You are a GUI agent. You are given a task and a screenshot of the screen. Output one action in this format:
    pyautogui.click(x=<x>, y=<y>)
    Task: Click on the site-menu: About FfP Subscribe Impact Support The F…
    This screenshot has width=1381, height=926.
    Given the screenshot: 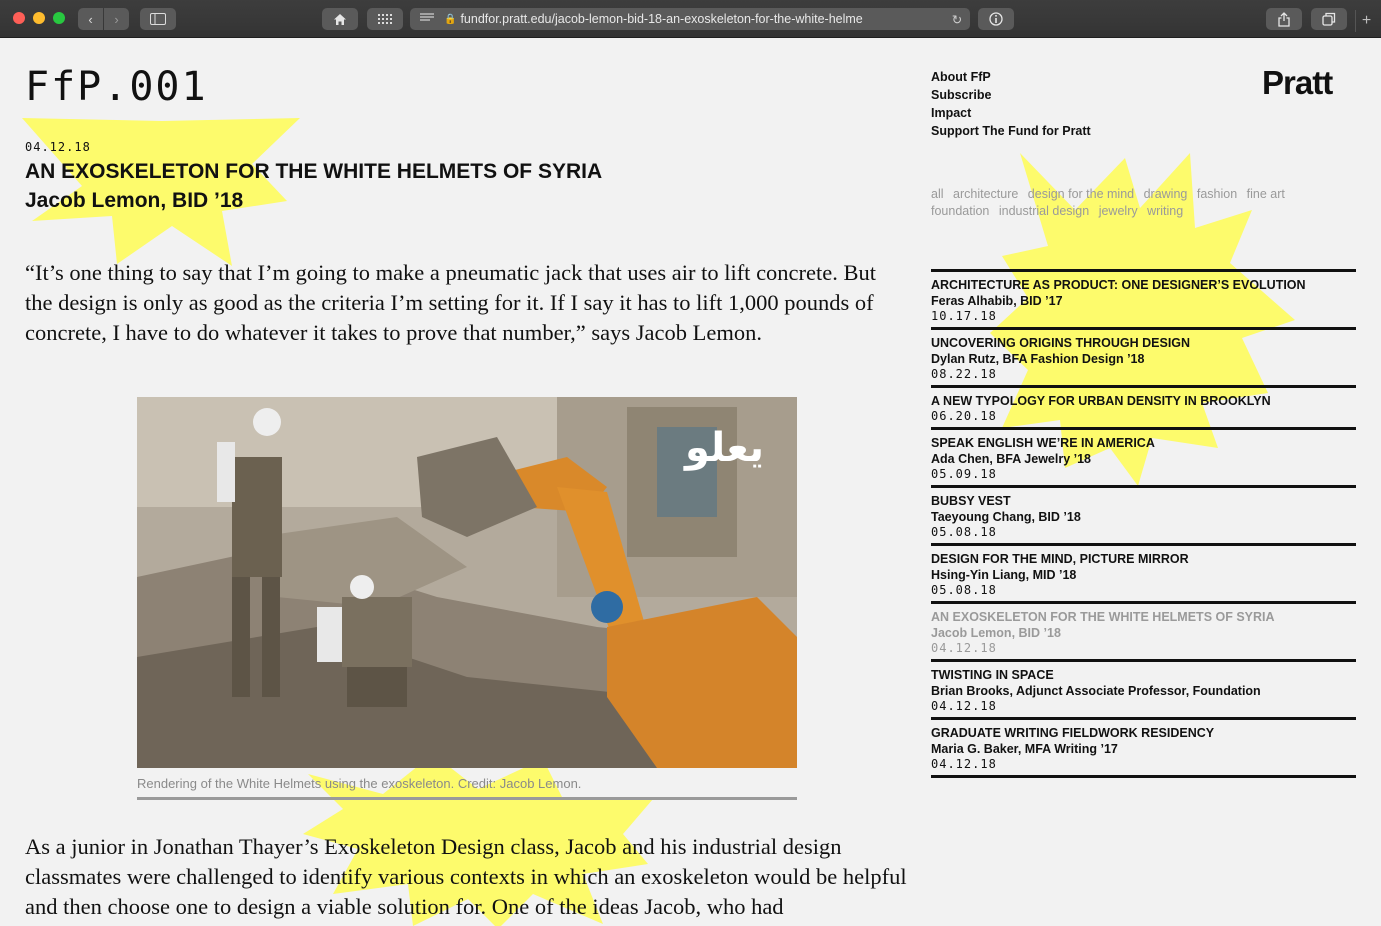 What is the action you would take?
    pyautogui.click(x=1011, y=104)
    